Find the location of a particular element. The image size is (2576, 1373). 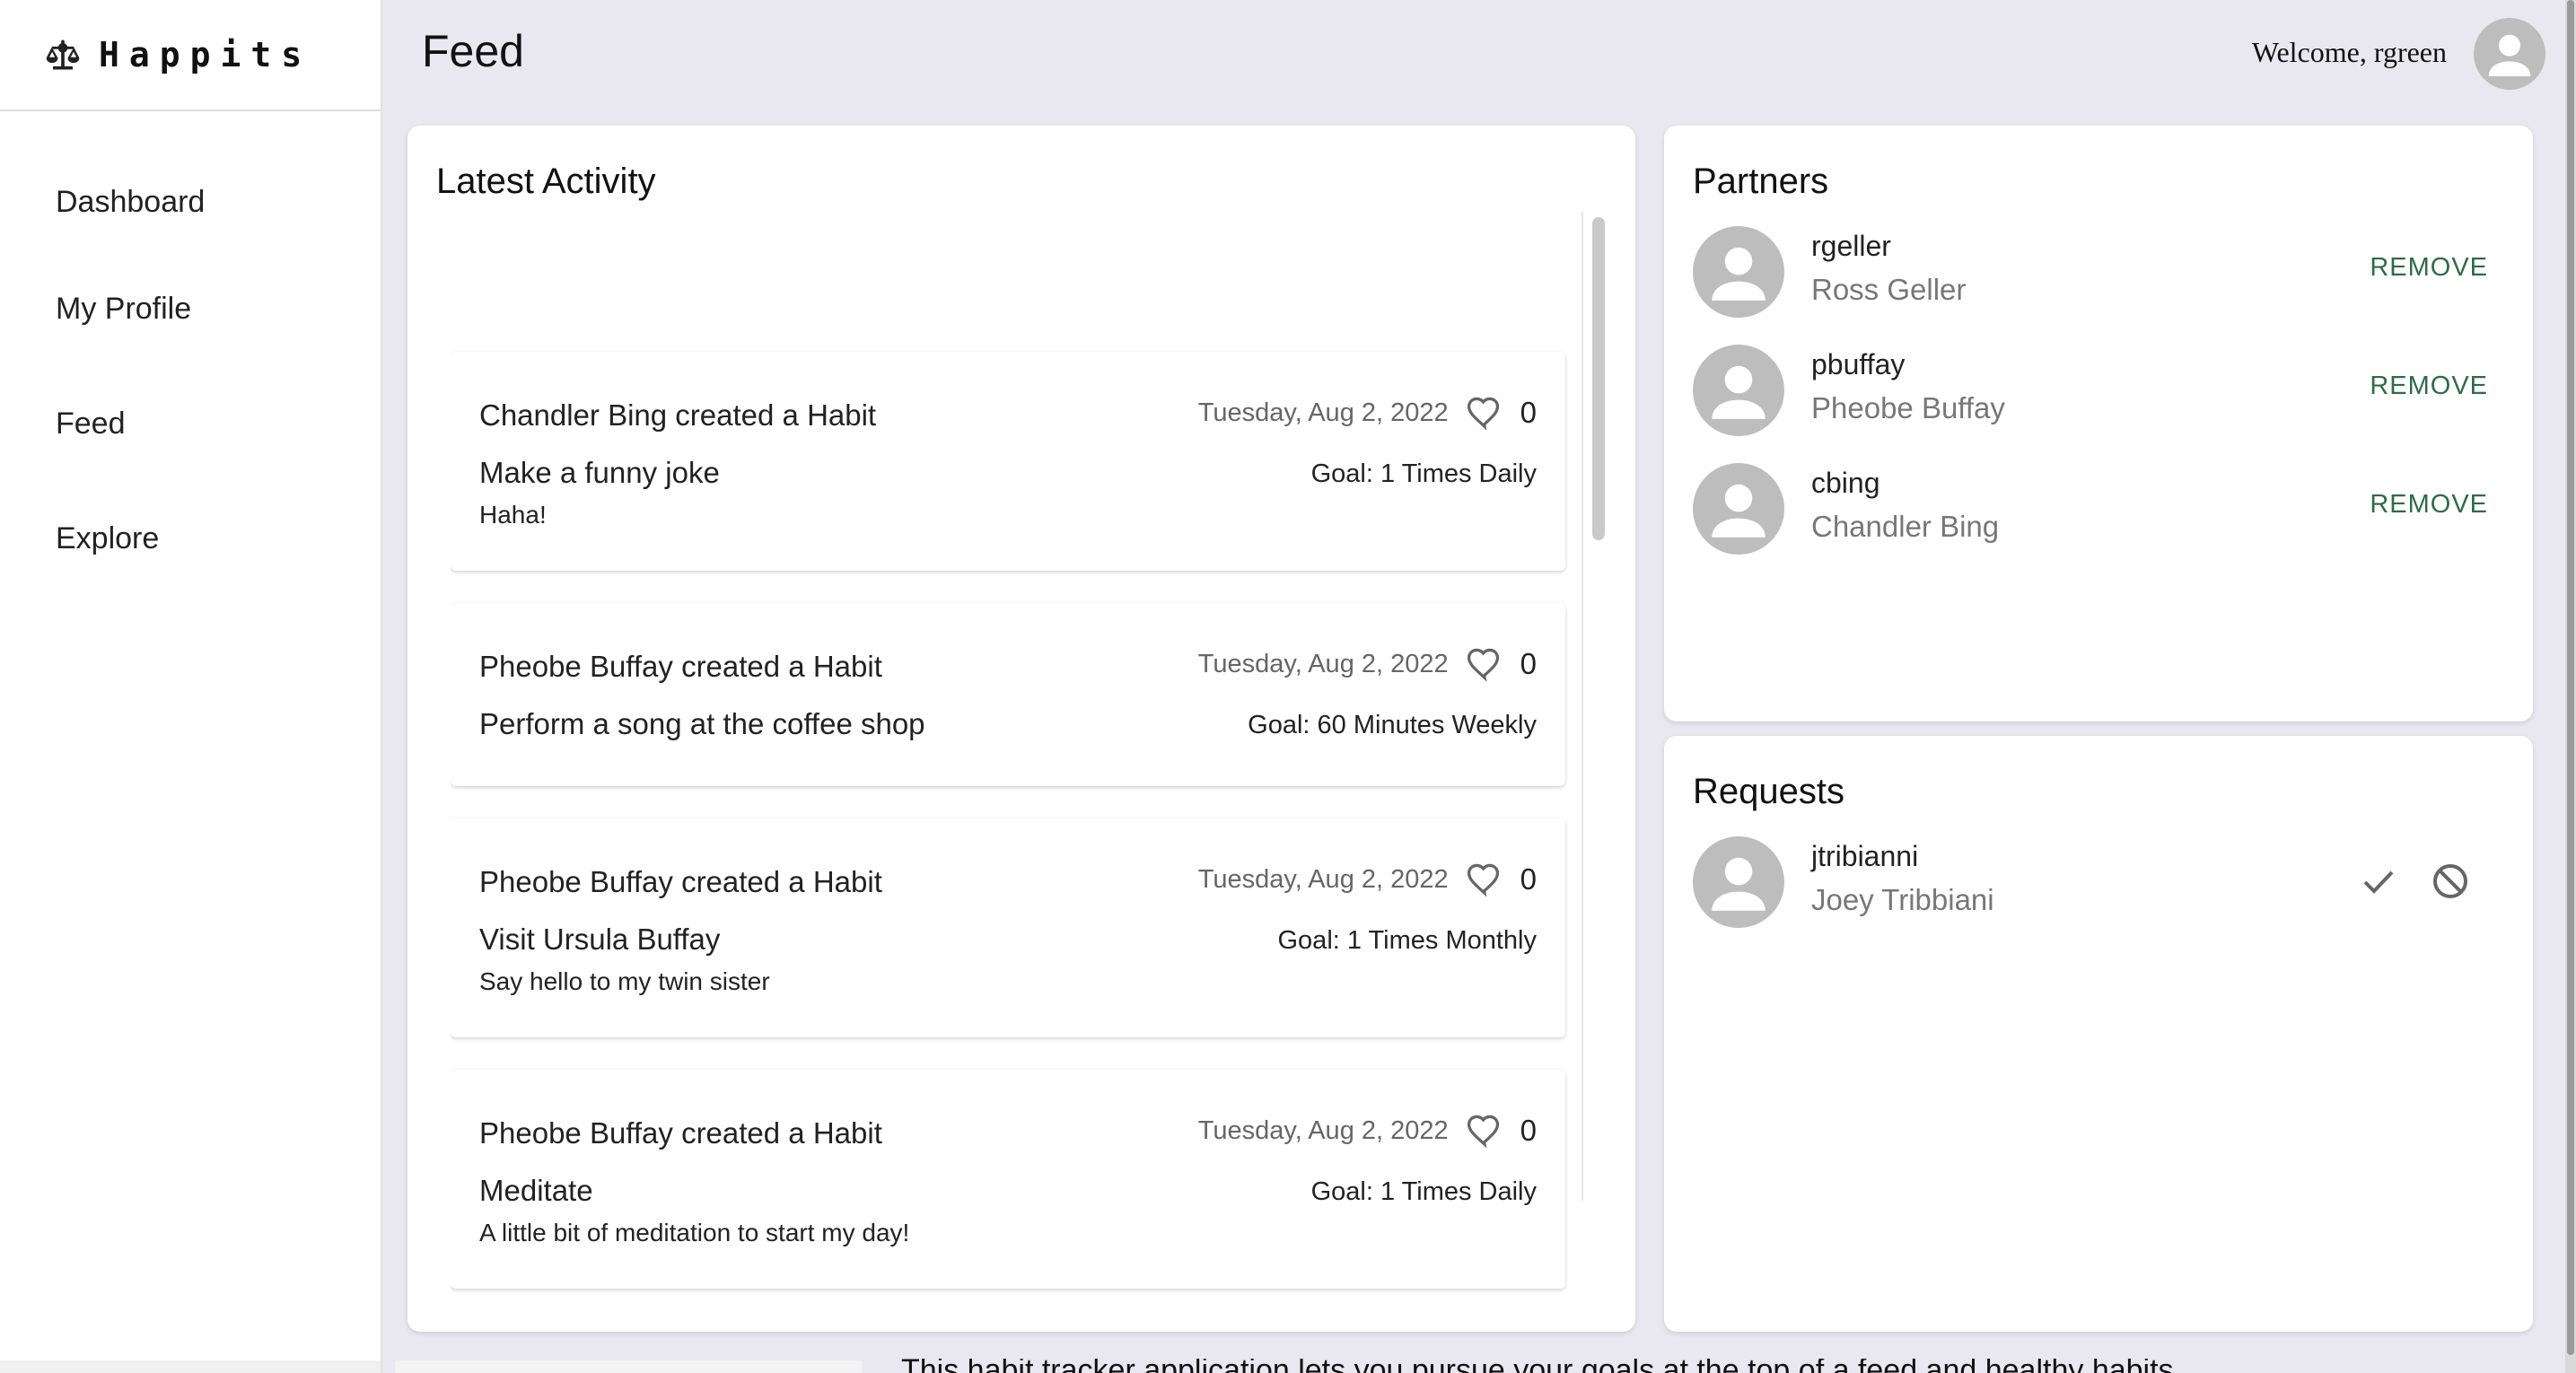

habit-name: Visit Ursula Buffay is located at coordinates (600, 940).